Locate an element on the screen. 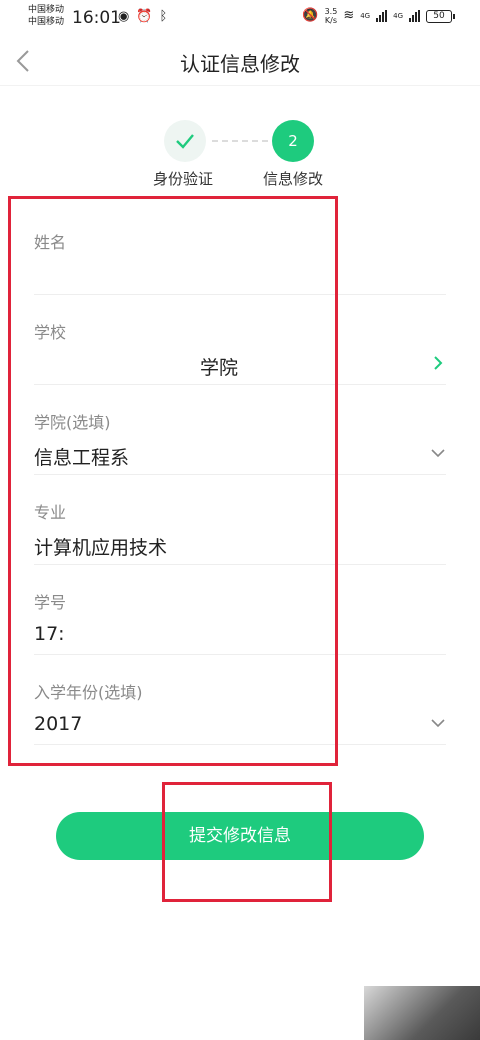  nav-bar: 认证信息修改 is located at coordinates (240, 61).